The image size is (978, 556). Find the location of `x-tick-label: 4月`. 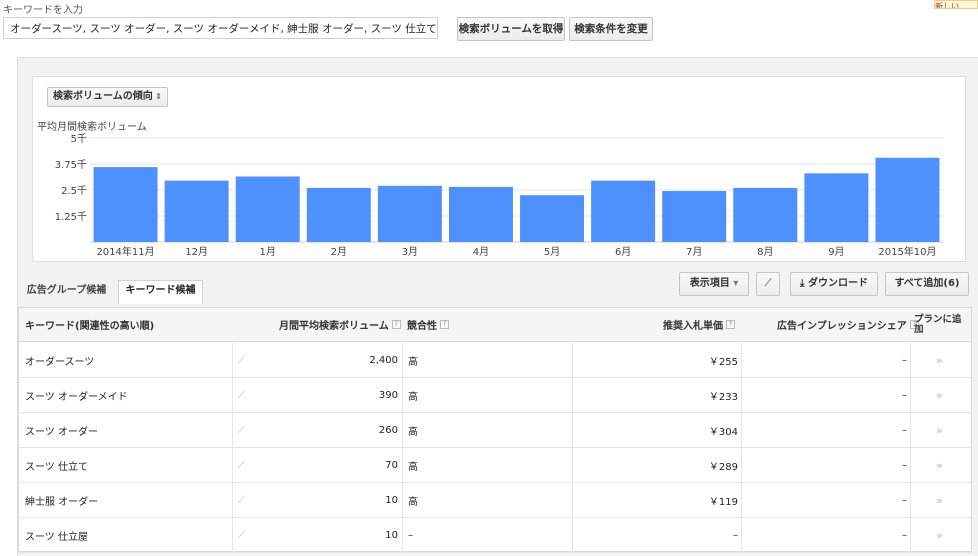

x-tick-label: 4月 is located at coordinates (481, 252).